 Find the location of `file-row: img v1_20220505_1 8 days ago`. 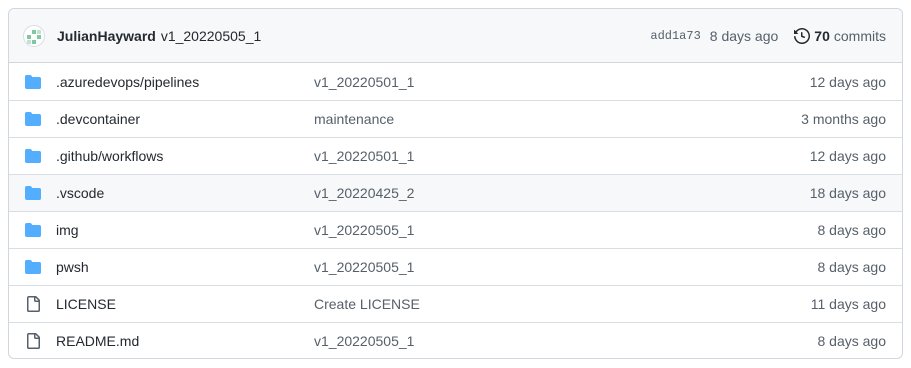

file-row: img v1_20220505_1 8 days ago is located at coordinates (455, 229).